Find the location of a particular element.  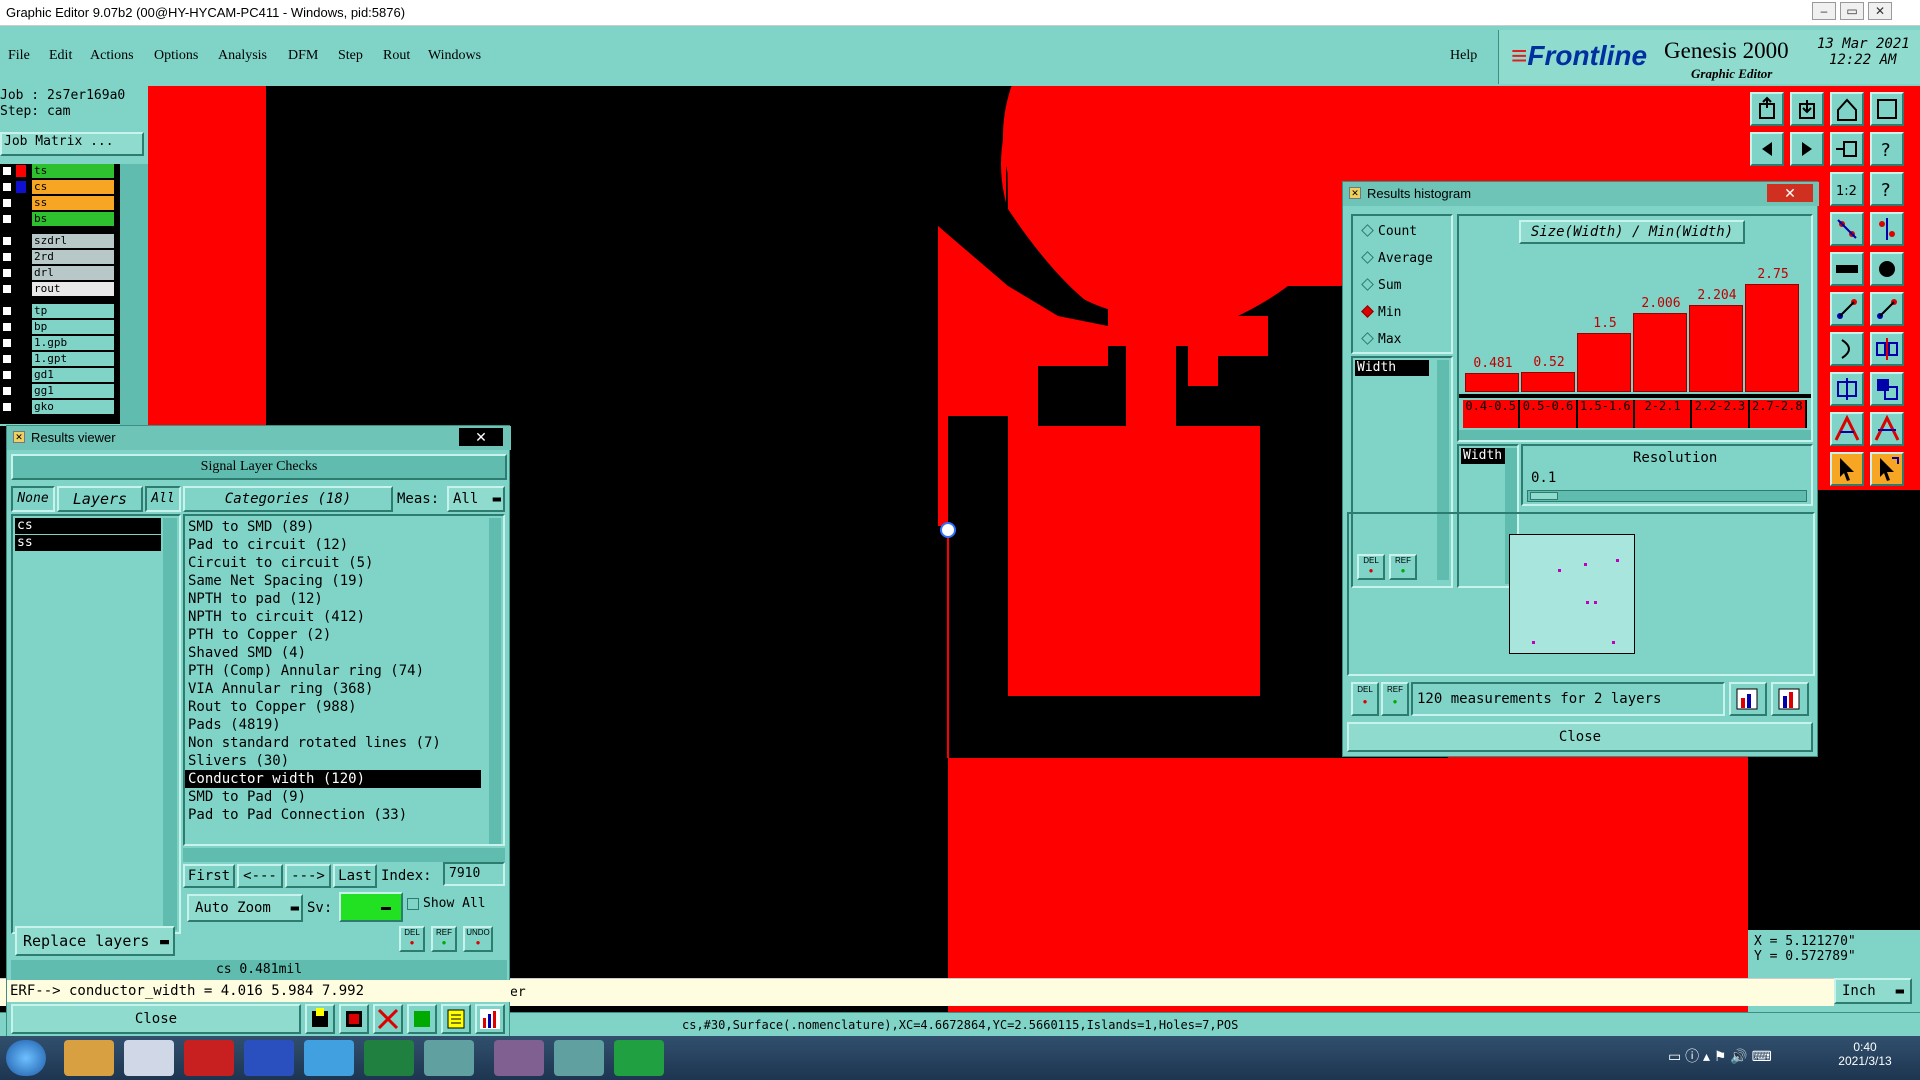

category-item: Rout to Copper (988) is located at coordinates (333, 707).